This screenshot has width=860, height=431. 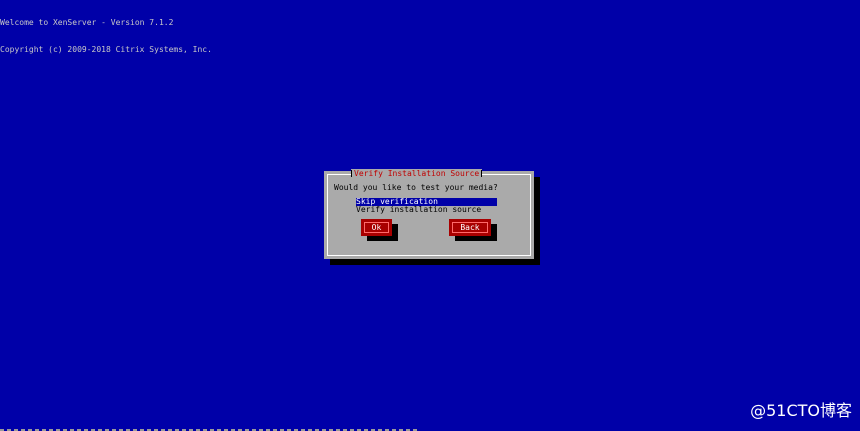 I want to click on dialog-title: Verify Installation Source, so click(x=417, y=173).